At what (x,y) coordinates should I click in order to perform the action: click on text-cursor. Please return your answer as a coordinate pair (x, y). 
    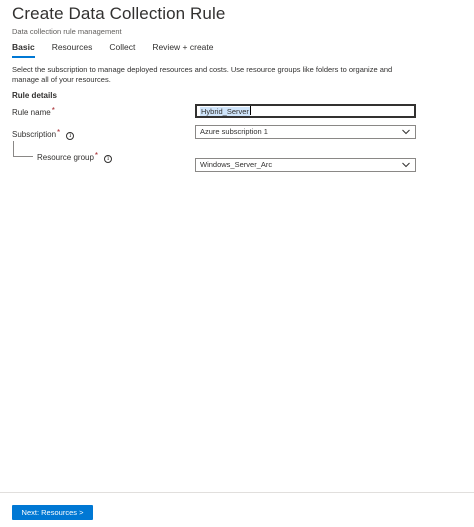
    Looking at the image, I should click on (250, 110).